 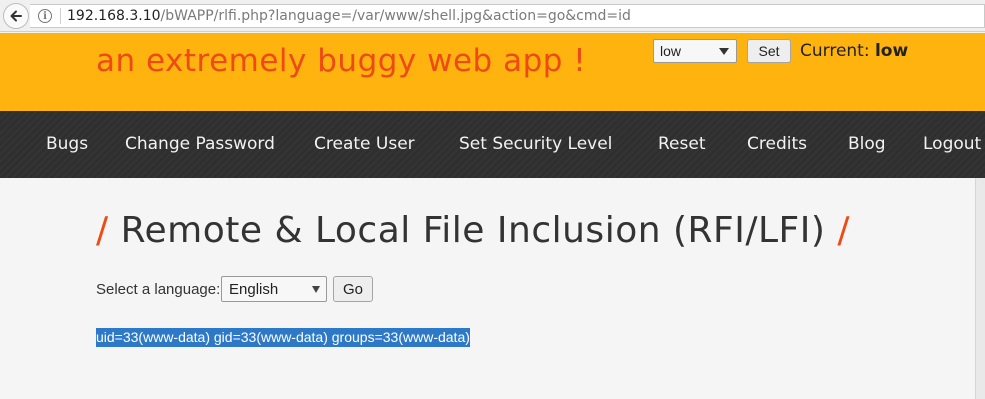 What do you see at coordinates (45, 16) in the screenshot?
I see `info-icon: i` at bounding box center [45, 16].